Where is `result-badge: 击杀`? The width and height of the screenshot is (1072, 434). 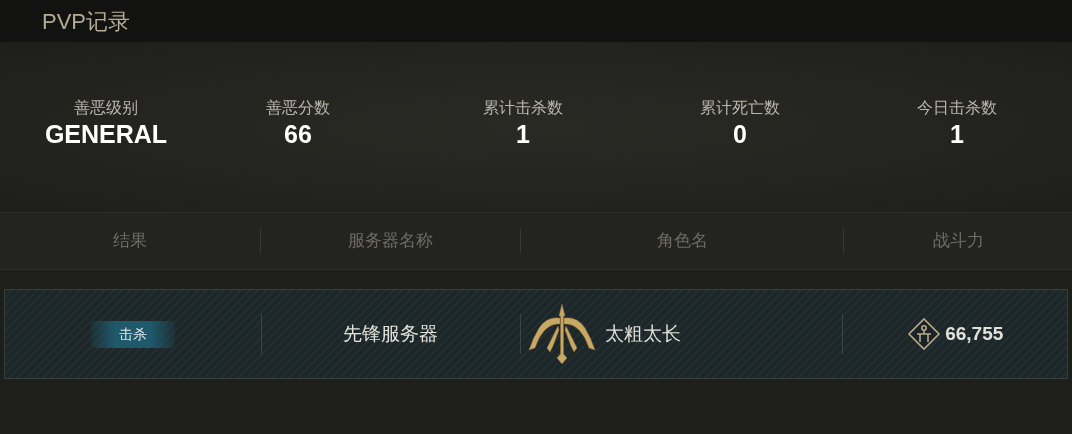 result-badge: 击杀 is located at coordinates (132, 334).